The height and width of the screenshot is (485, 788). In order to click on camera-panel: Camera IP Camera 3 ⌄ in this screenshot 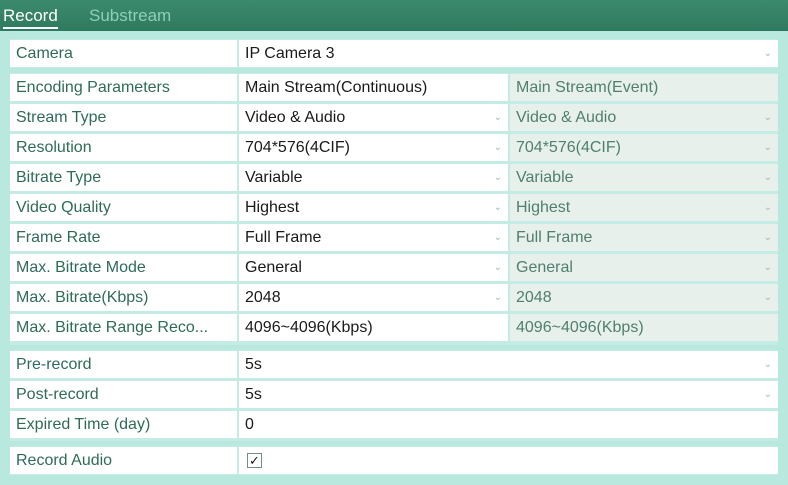, I will do `click(394, 53)`.